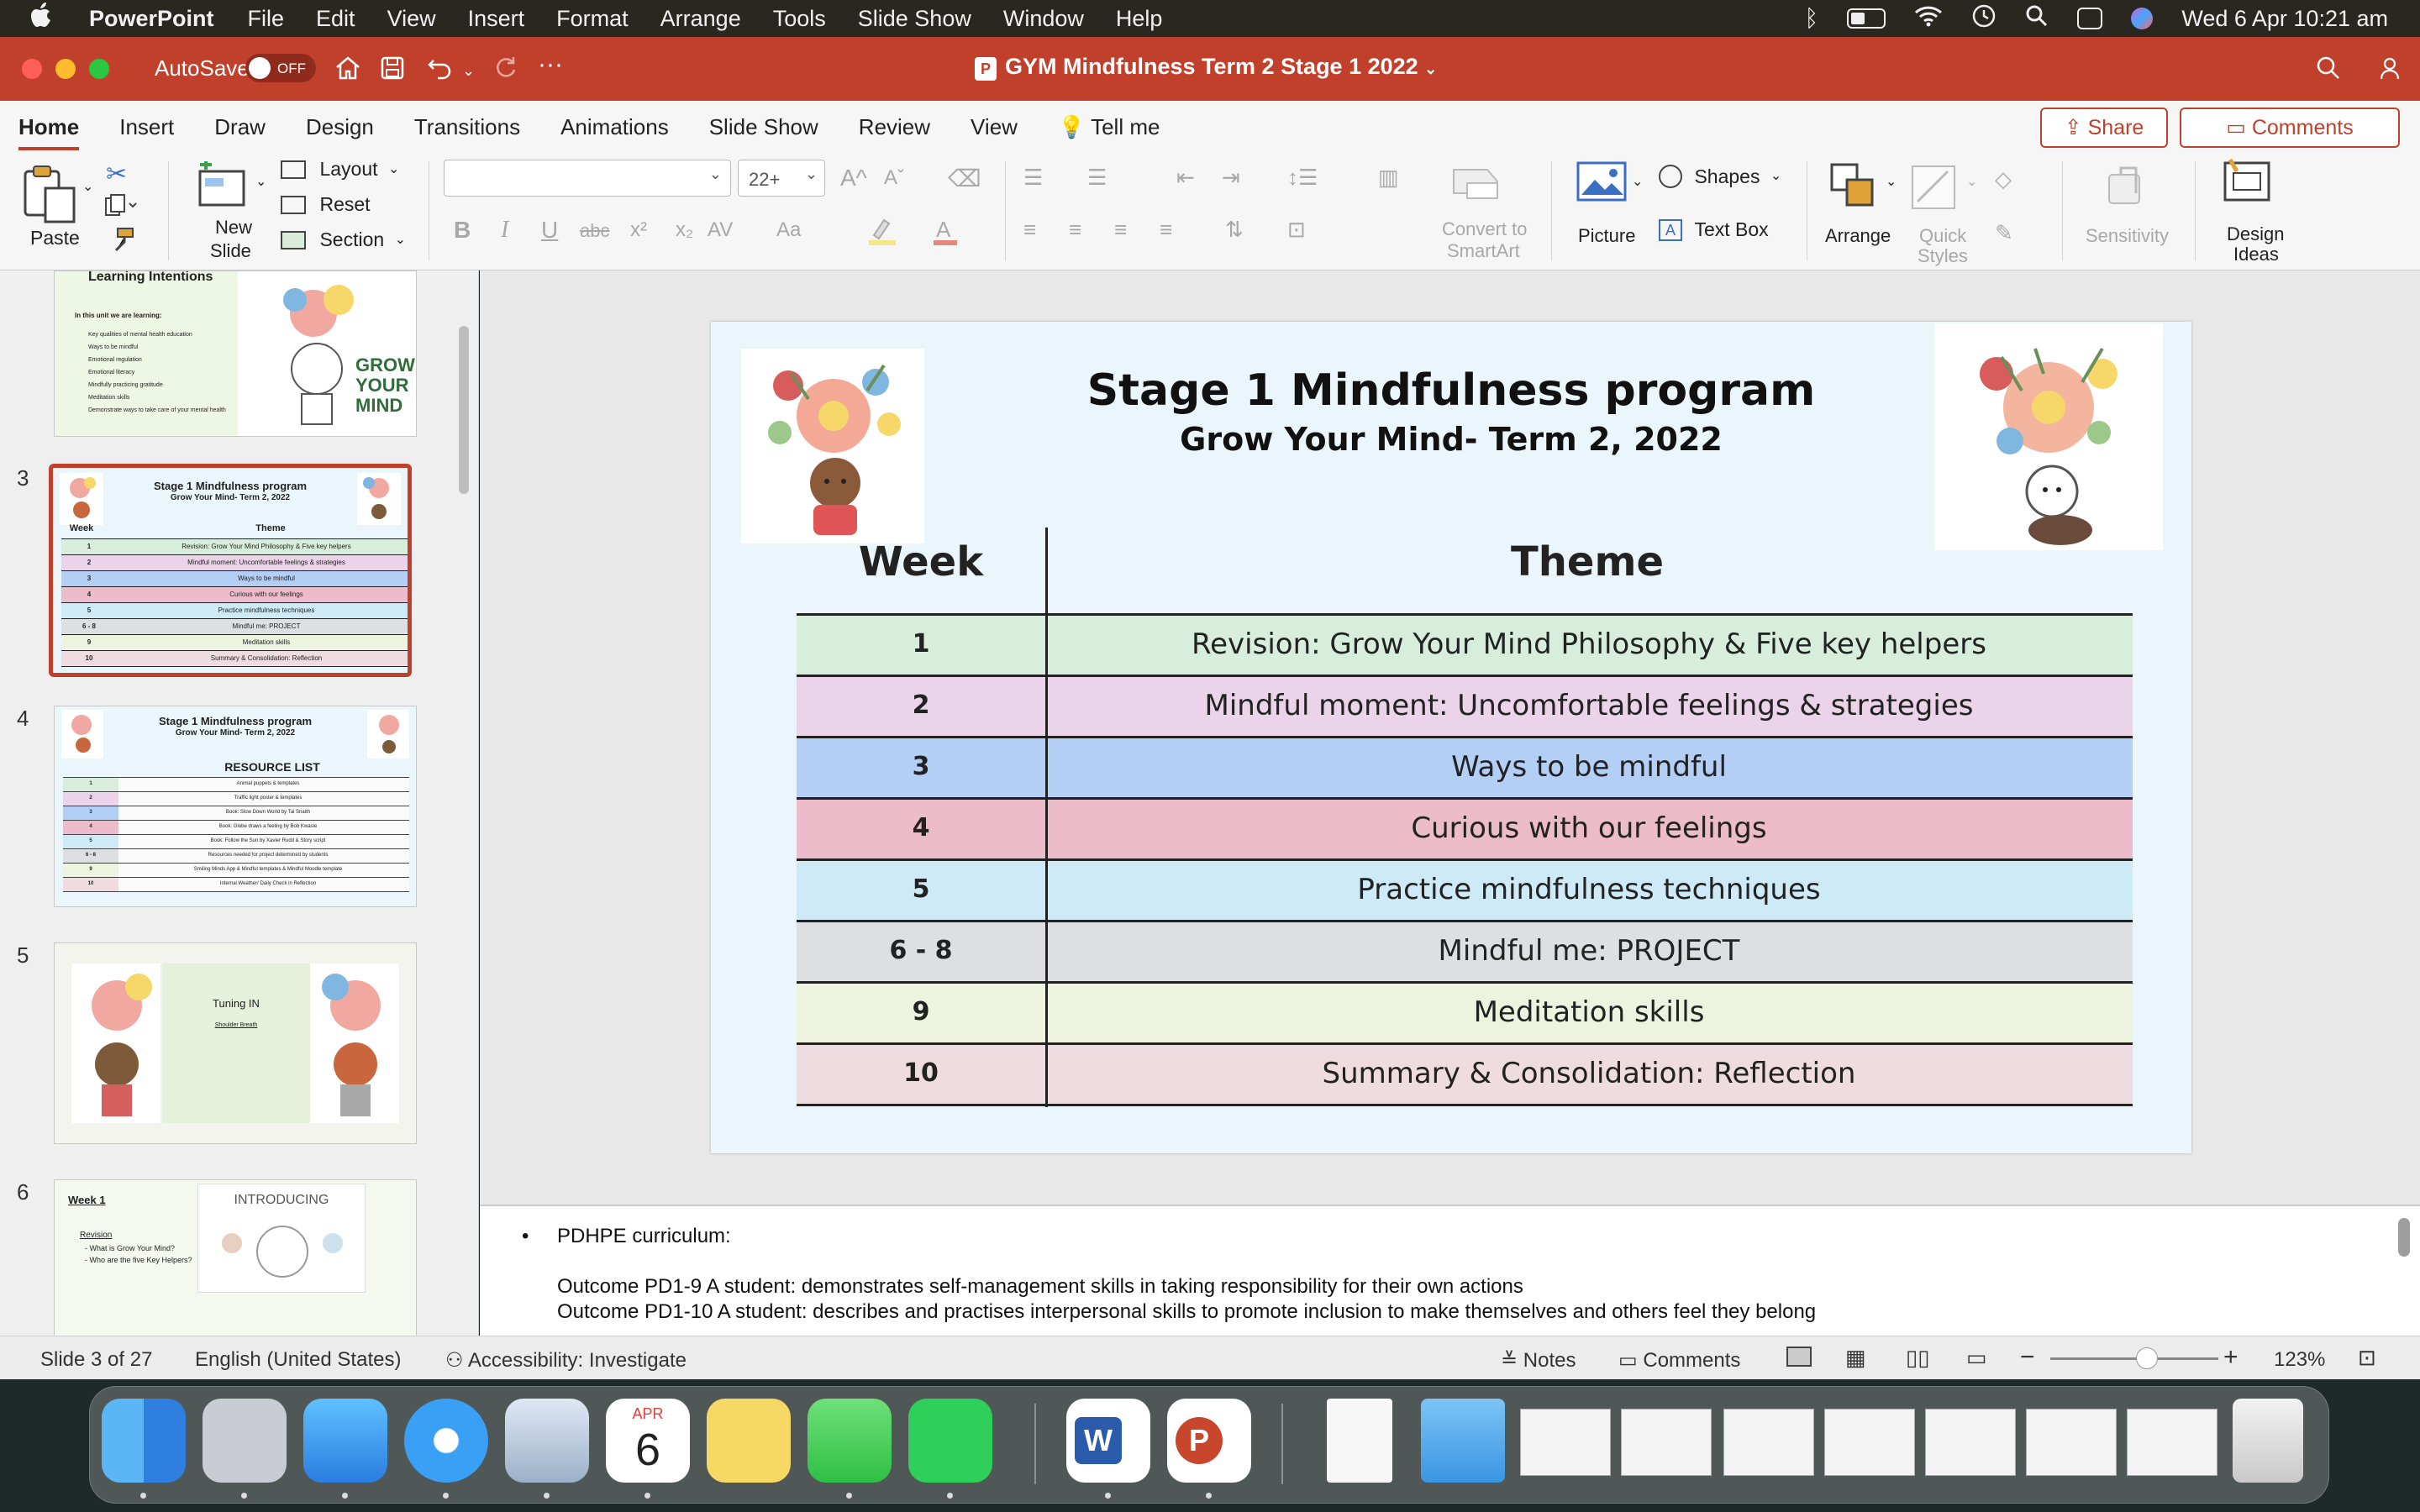 The image size is (2420, 1512). What do you see at coordinates (49, 127) in the screenshot?
I see `tab-home: Home` at bounding box center [49, 127].